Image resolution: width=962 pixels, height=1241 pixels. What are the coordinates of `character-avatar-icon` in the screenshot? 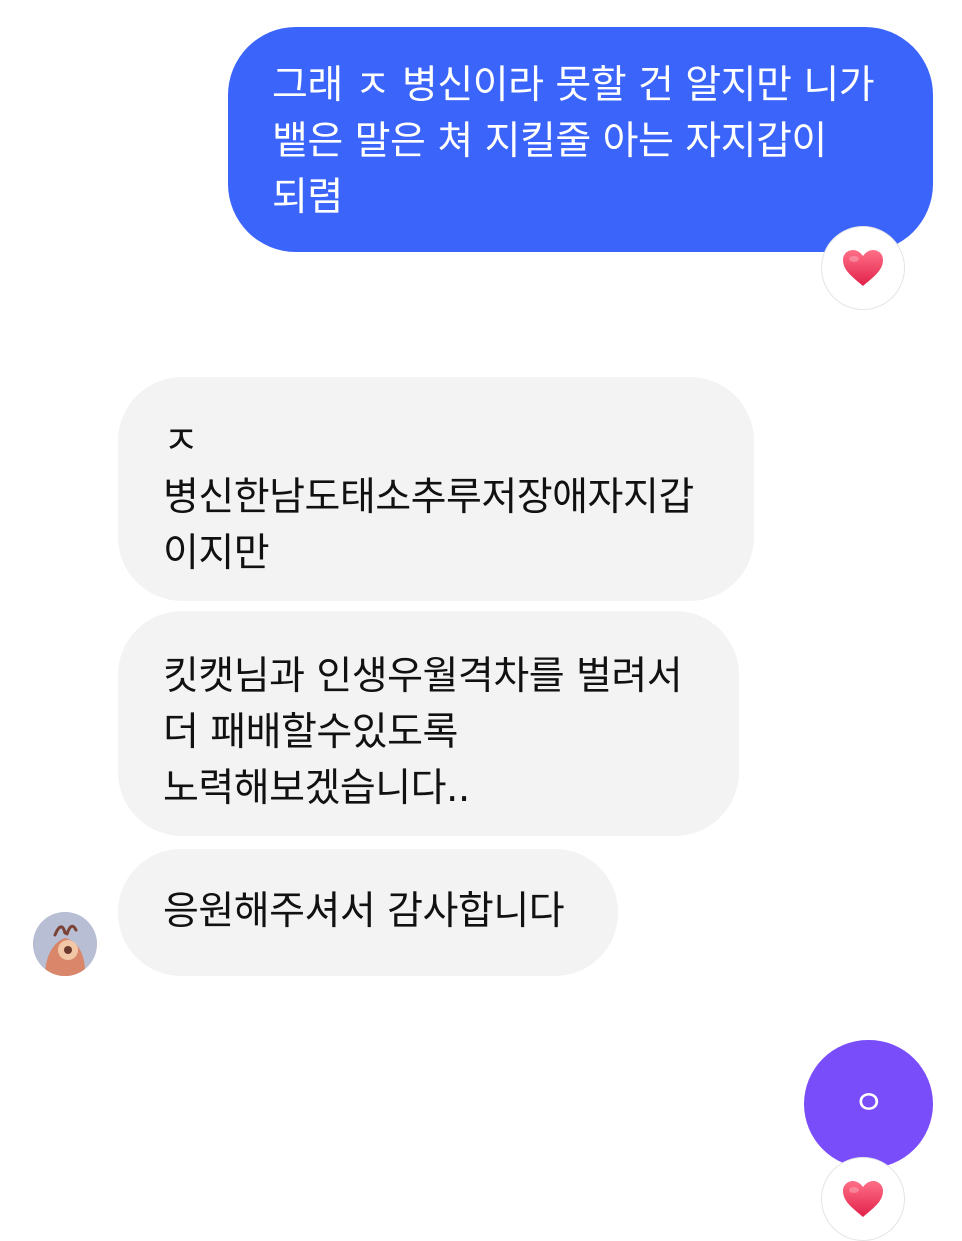 It's located at (65, 944).